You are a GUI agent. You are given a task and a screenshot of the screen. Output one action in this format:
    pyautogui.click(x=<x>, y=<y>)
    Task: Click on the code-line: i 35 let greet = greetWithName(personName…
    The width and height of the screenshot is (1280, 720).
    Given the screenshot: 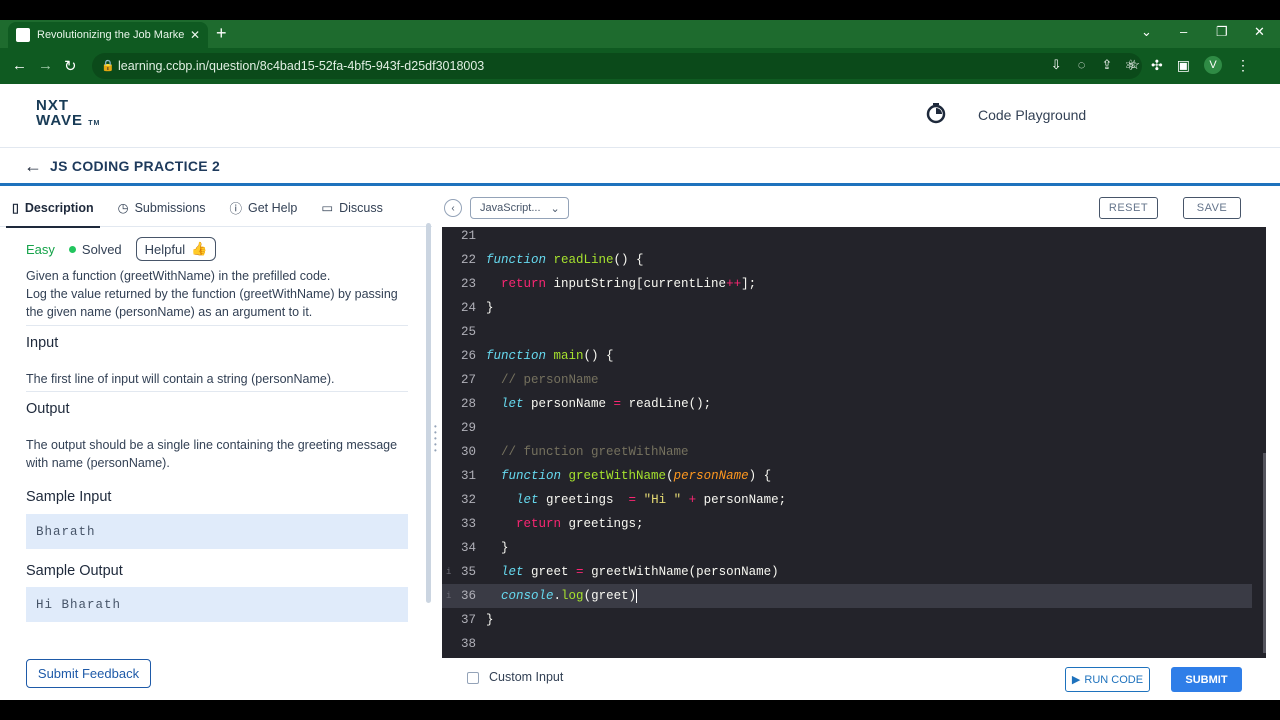 What is the action you would take?
    pyautogui.click(x=847, y=572)
    